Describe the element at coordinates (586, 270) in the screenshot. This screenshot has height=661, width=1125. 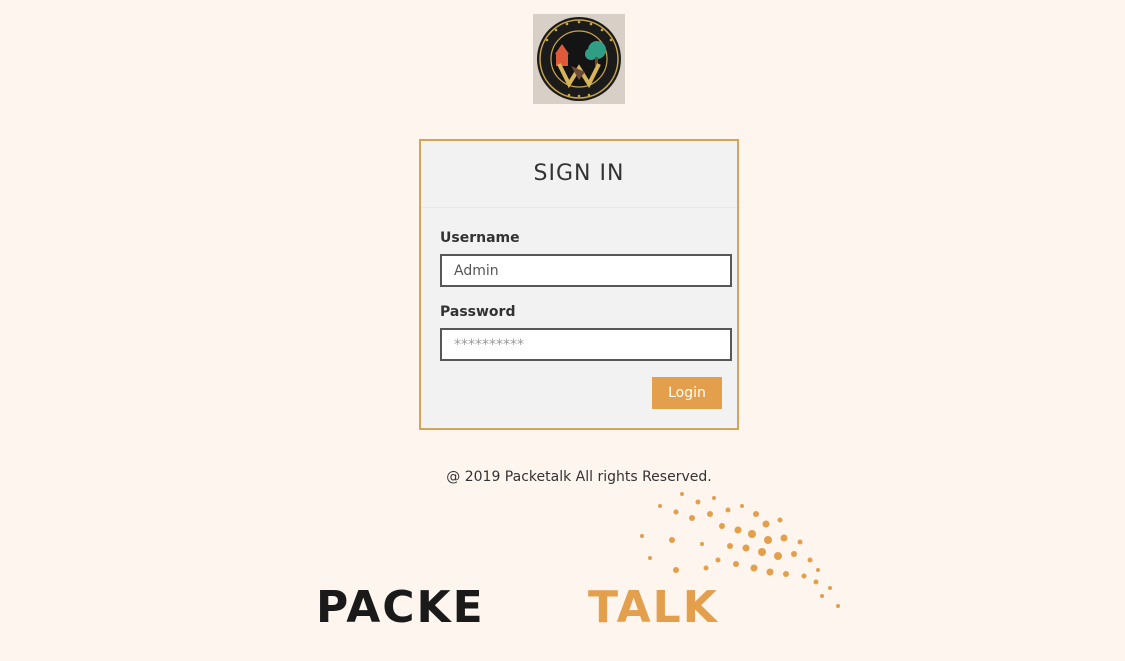
I see `username-input` at that location.